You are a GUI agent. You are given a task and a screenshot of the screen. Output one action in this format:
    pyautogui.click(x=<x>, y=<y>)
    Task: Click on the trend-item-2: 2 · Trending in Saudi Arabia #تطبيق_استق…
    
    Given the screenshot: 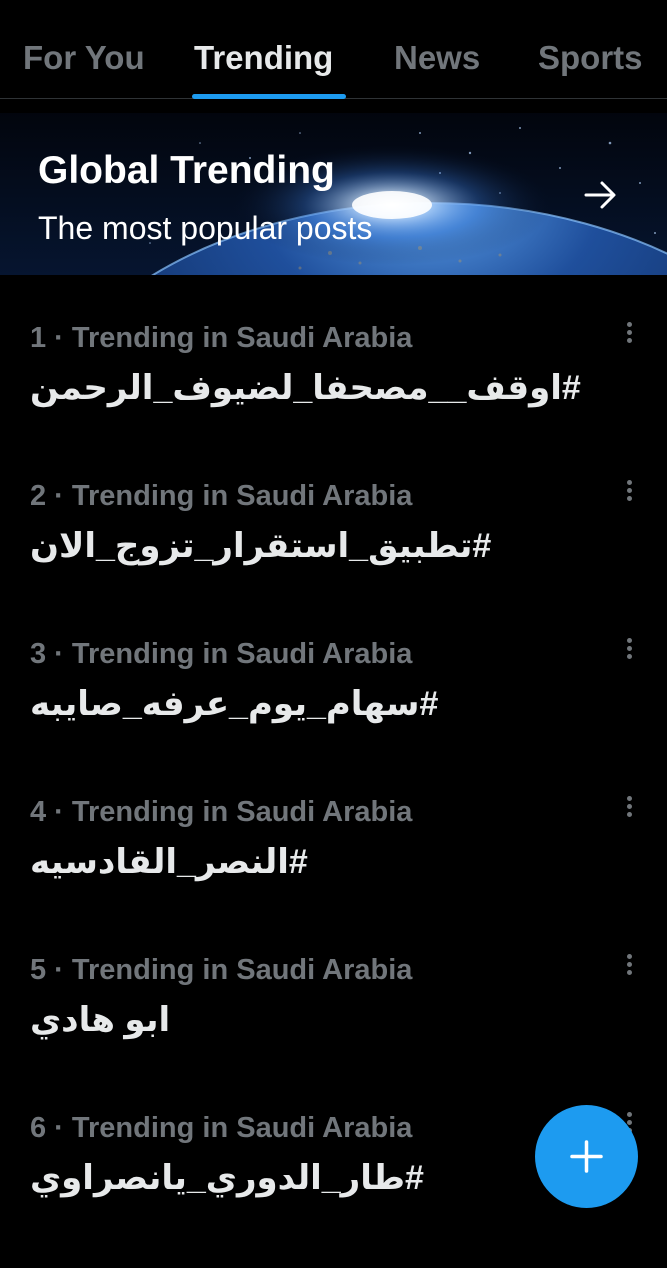 What is the action you would take?
    pyautogui.click(x=333, y=557)
    